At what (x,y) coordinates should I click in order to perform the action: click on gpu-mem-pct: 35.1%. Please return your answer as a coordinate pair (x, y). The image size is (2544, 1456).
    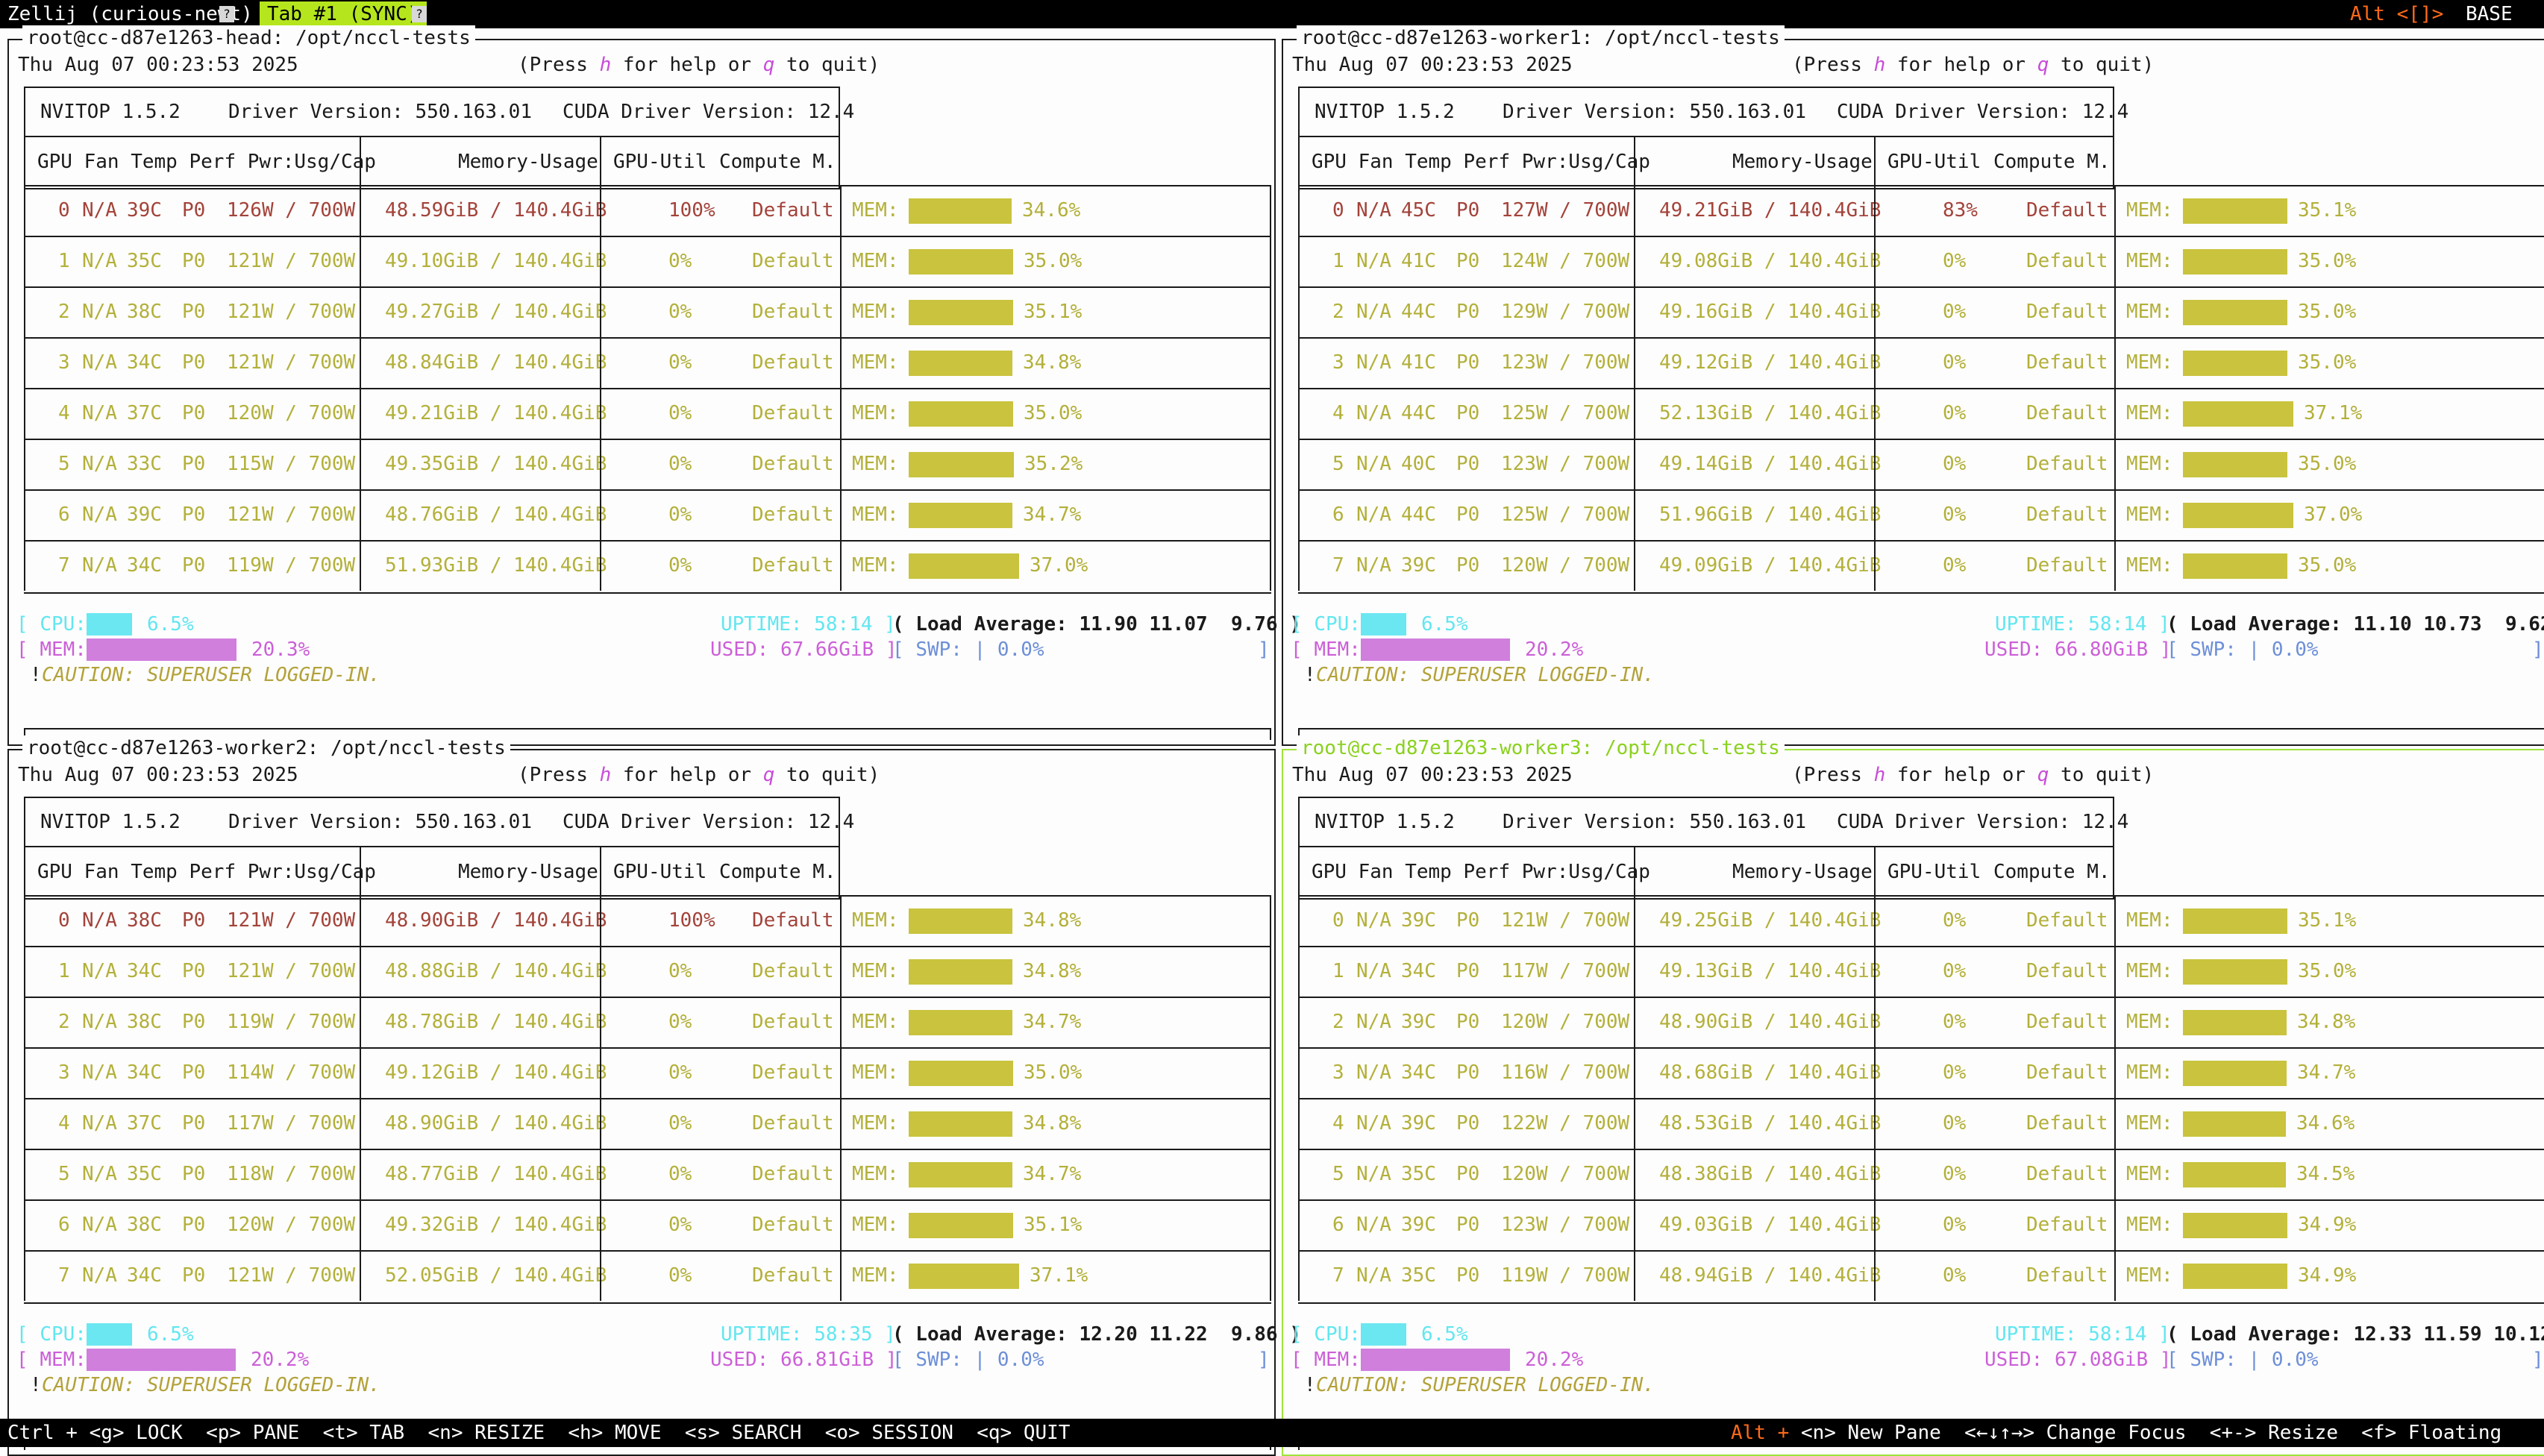
    Looking at the image, I should click on (2327, 210).